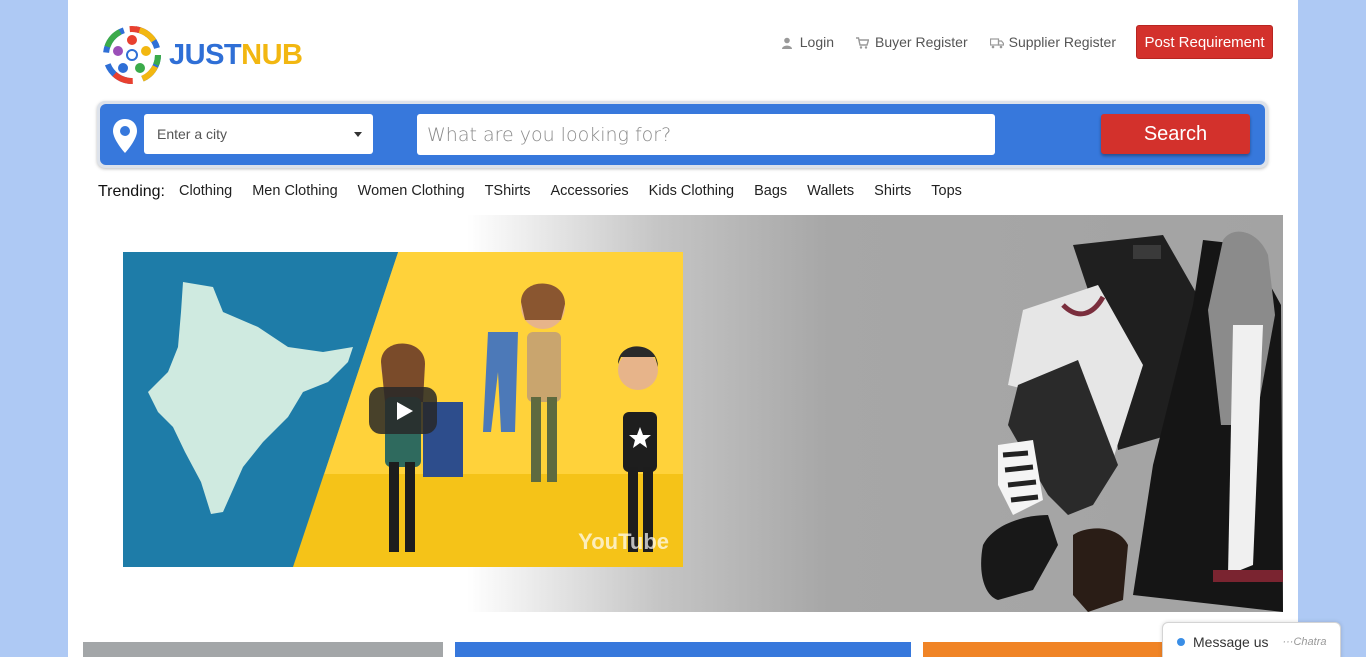 This screenshot has height=657, width=1366. What do you see at coordinates (549, 134) in the screenshot?
I see `search-input-placeholder: What are you looking for?` at bounding box center [549, 134].